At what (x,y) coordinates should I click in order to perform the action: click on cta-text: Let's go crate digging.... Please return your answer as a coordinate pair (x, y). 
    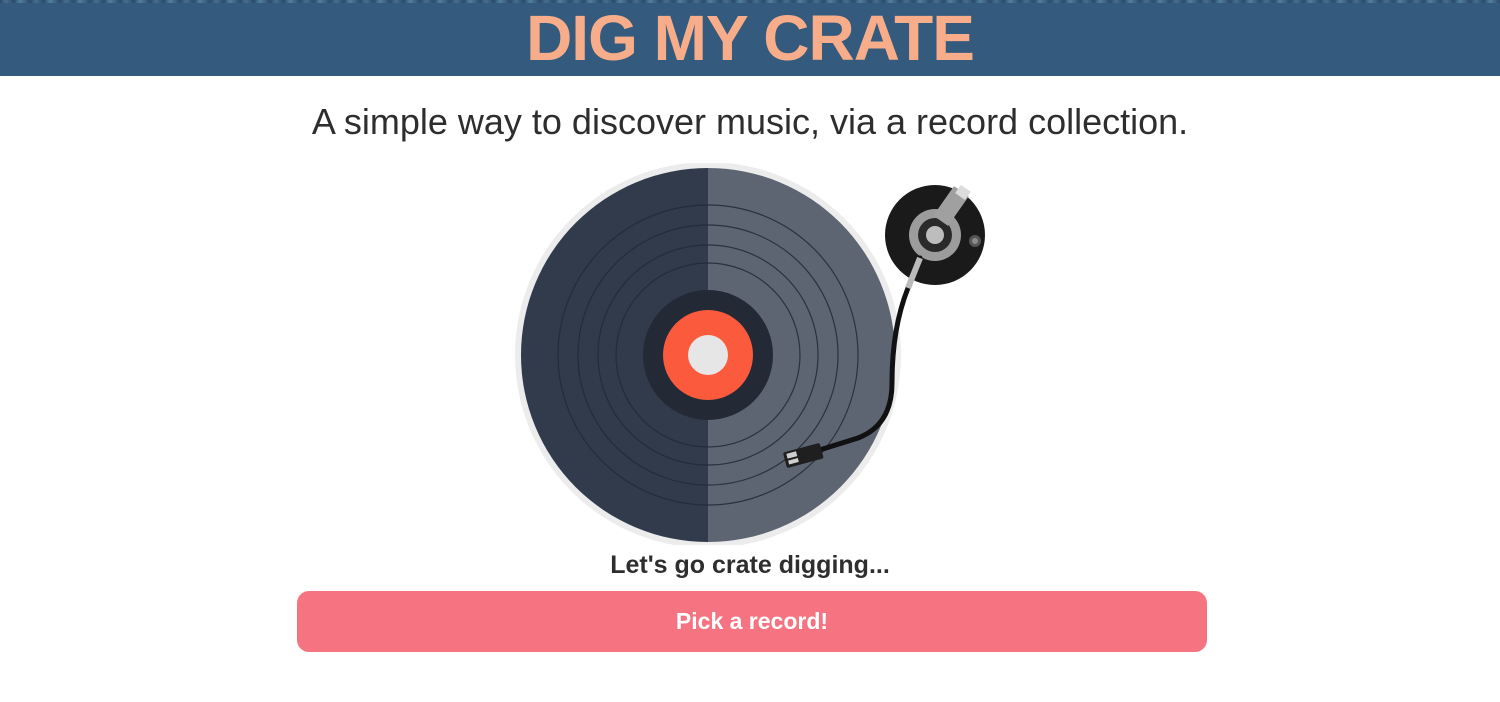
    Looking at the image, I should click on (750, 565).